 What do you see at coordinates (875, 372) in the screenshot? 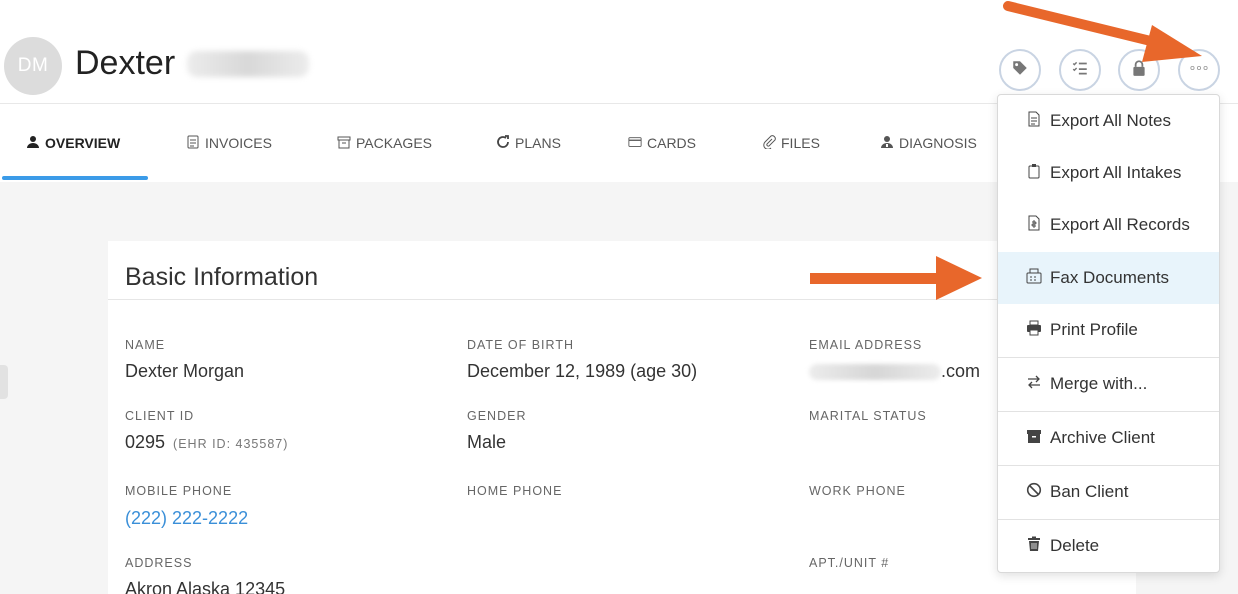
I see `blurred-email` at bounding box center [875, 372].